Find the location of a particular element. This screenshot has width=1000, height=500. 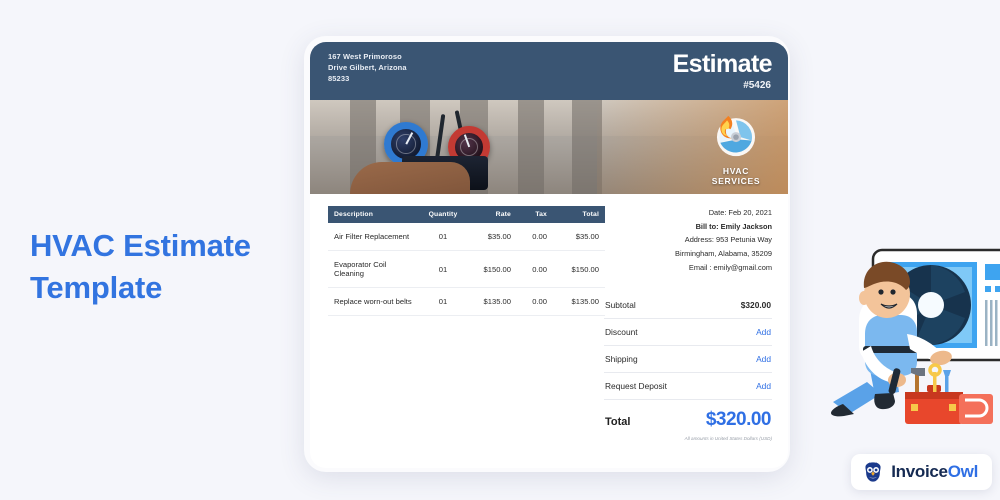

request-deposit-row: Request Deposit Add is located at coordinates (688, 386).